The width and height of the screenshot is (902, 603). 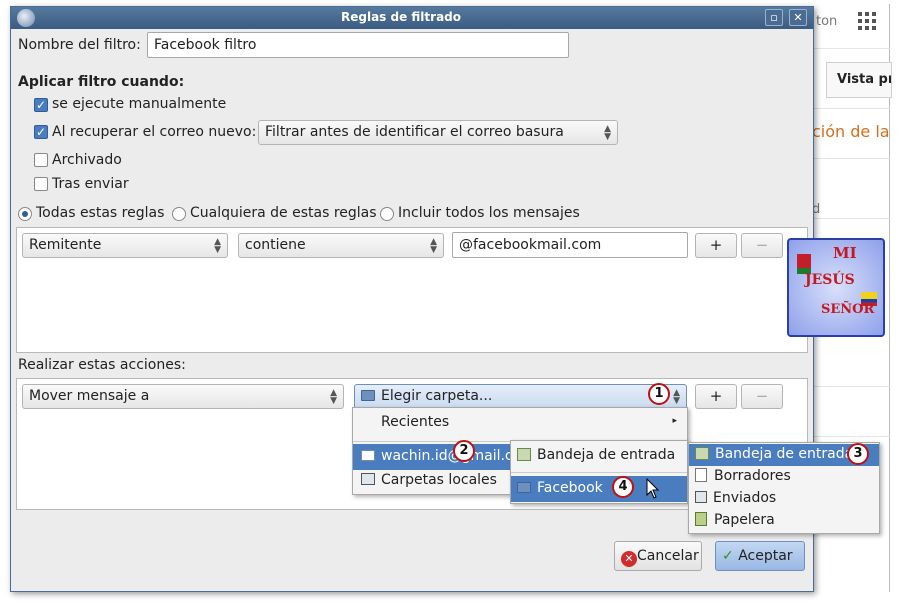 What do you see at coordinates (784, 521) in the screenshot?
I see `menu-item-trash: Papelera` at bounding box center [784, 521].